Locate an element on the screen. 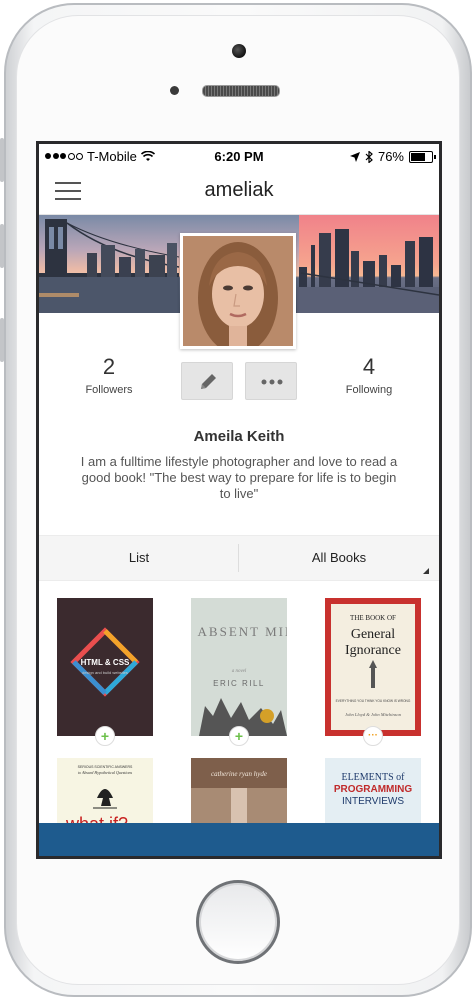 The image size is (476, 1000). location-arrow-icon is located at coordinates (354, 156).